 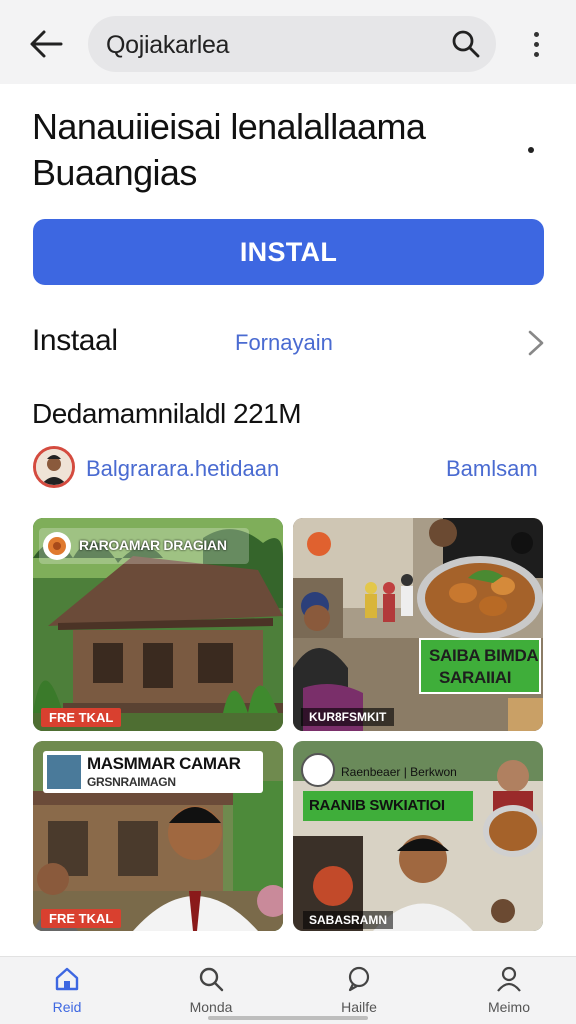 What do you see at coordinates (531, 150) in the screenshot?
I see `title-dot` at bounding box center [531, 150].